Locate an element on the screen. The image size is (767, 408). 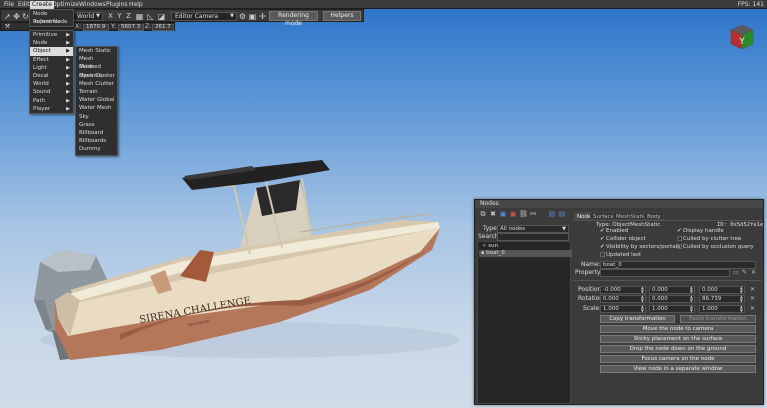
menu-item-mesh-static: Mesh Static is located at coordinates (96, 51).